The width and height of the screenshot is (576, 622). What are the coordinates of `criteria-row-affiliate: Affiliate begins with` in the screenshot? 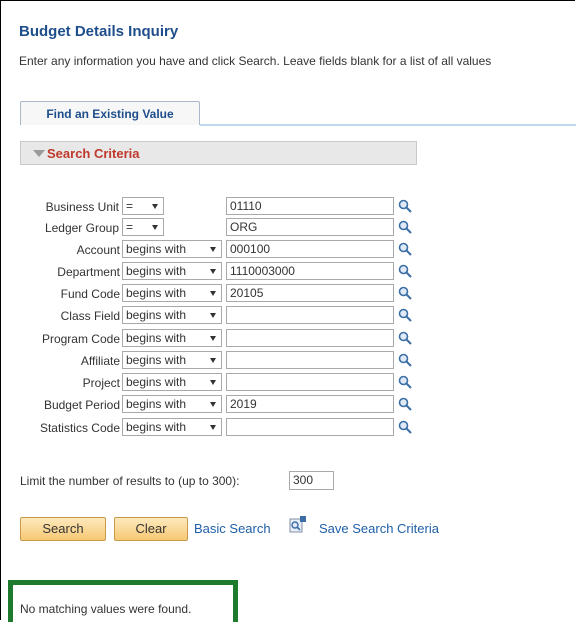 It's located at (288, 361).